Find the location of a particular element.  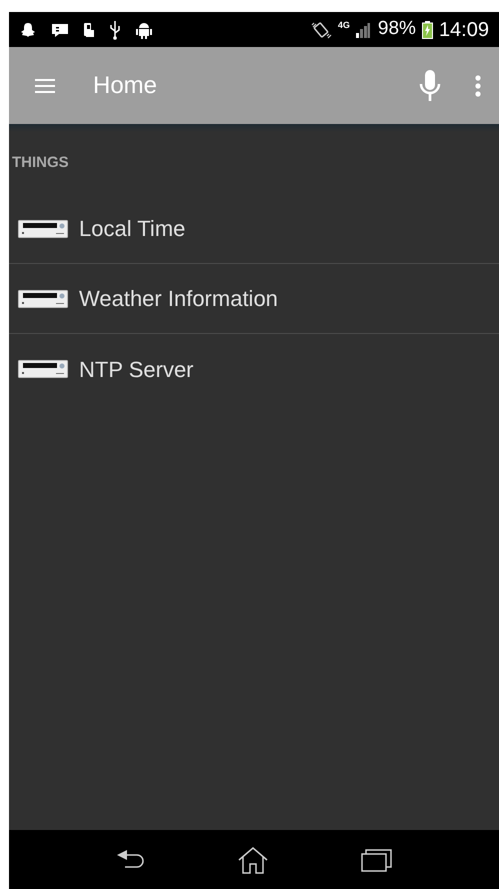

usb-icon is located at coordinates (115, 30).